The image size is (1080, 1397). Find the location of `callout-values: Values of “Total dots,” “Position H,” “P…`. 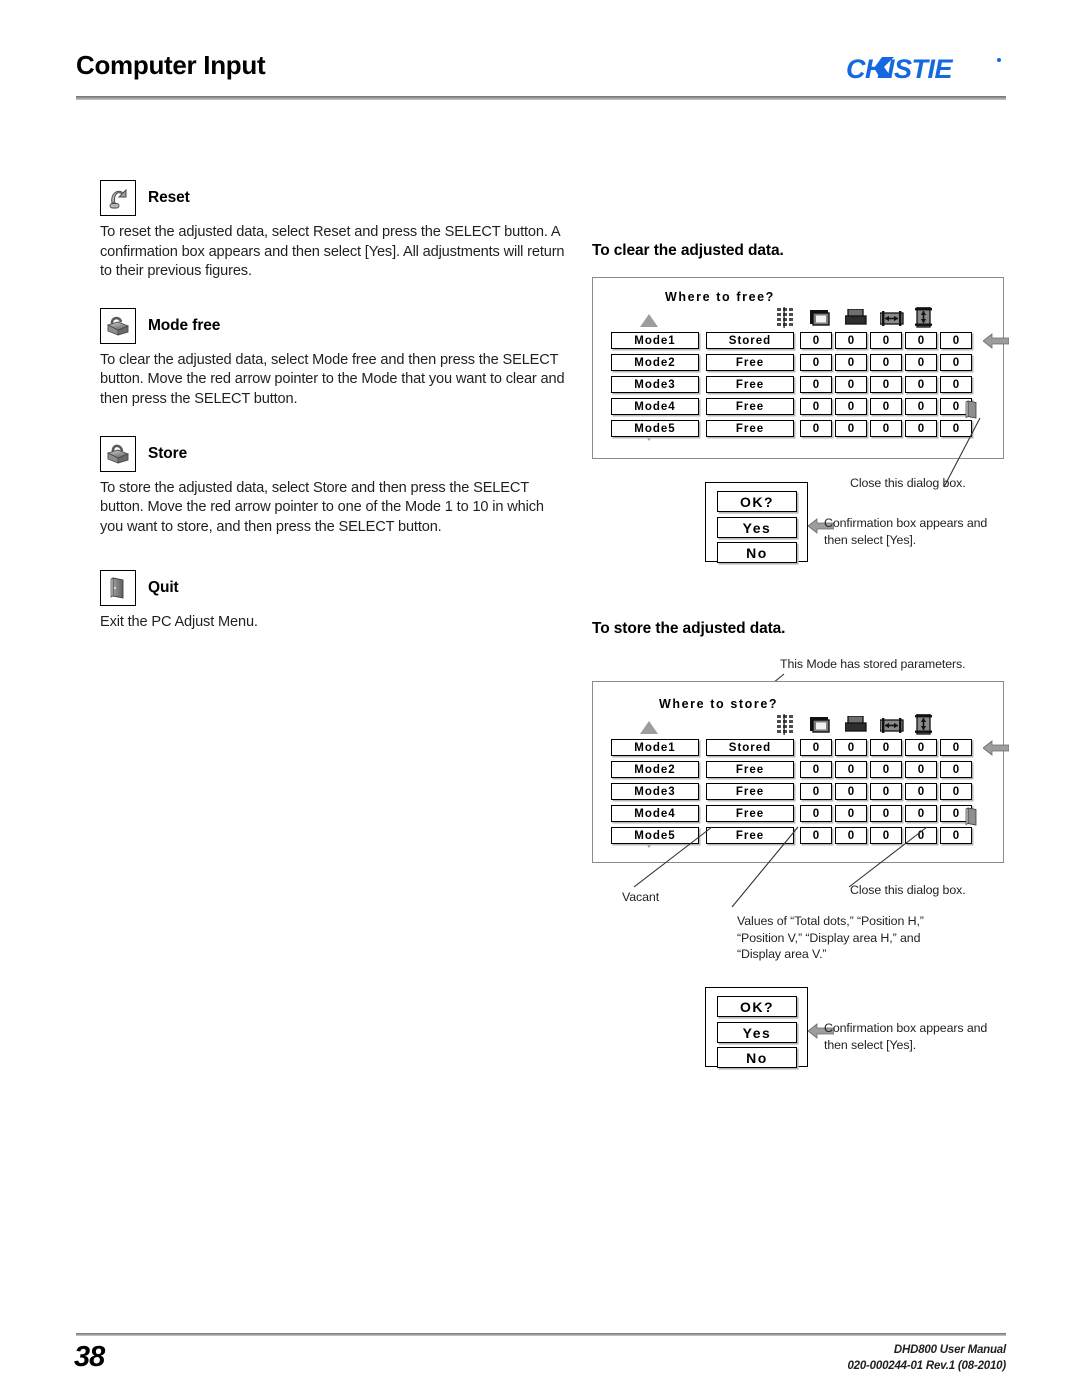

callout-values: Values of “Total dots,” “Position H,” “P… is located at coordinates (830, 937).